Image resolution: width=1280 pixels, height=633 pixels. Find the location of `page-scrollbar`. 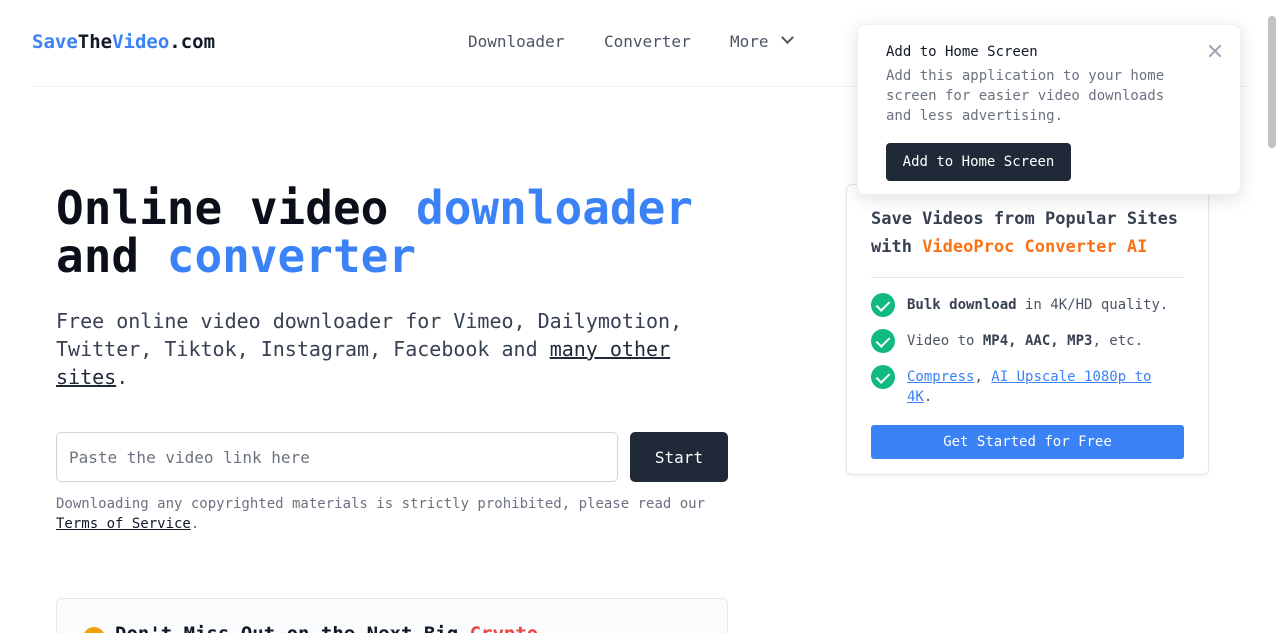

page-scrollbar is located at coordinates (1272, 82).